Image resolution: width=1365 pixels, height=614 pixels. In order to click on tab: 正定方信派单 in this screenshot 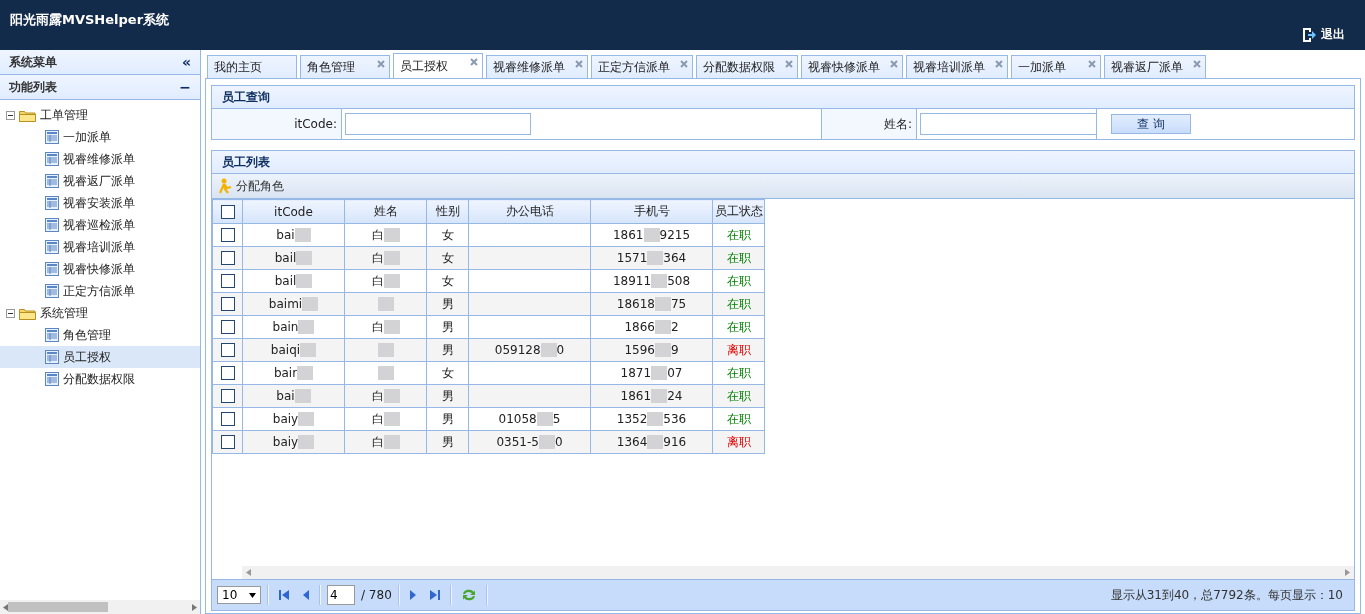, I will do `click(642, 66)`.